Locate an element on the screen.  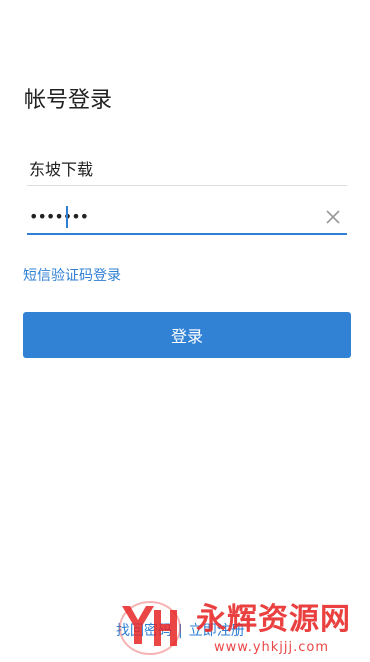
close-icon is located at coordinates (333, 217).